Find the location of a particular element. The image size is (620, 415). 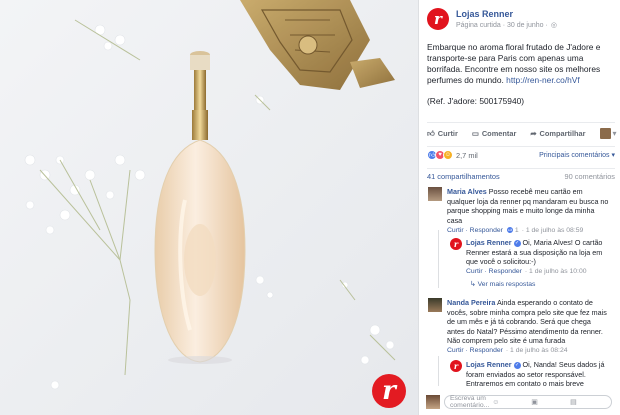

comment-icon: ▭ is located at coordinates (475, 133).